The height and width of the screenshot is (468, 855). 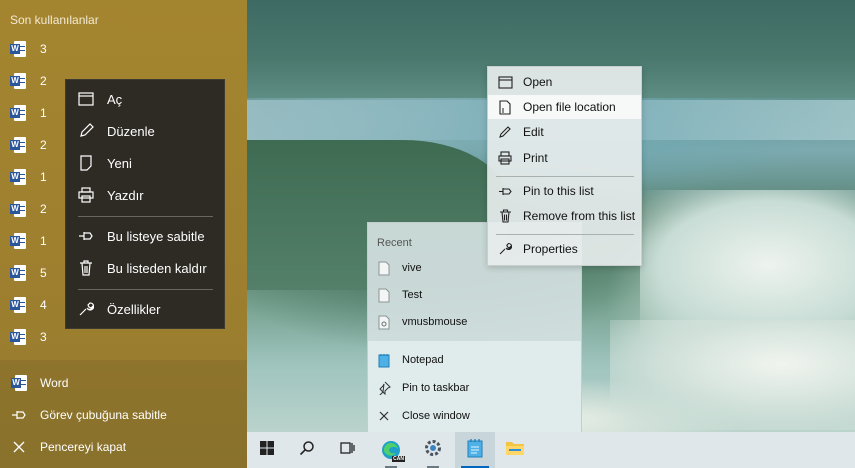 What do you see at coordinates (28, 305) in the screenshot?
I see `recent-document: W 4` at bounding box center [28, 305].